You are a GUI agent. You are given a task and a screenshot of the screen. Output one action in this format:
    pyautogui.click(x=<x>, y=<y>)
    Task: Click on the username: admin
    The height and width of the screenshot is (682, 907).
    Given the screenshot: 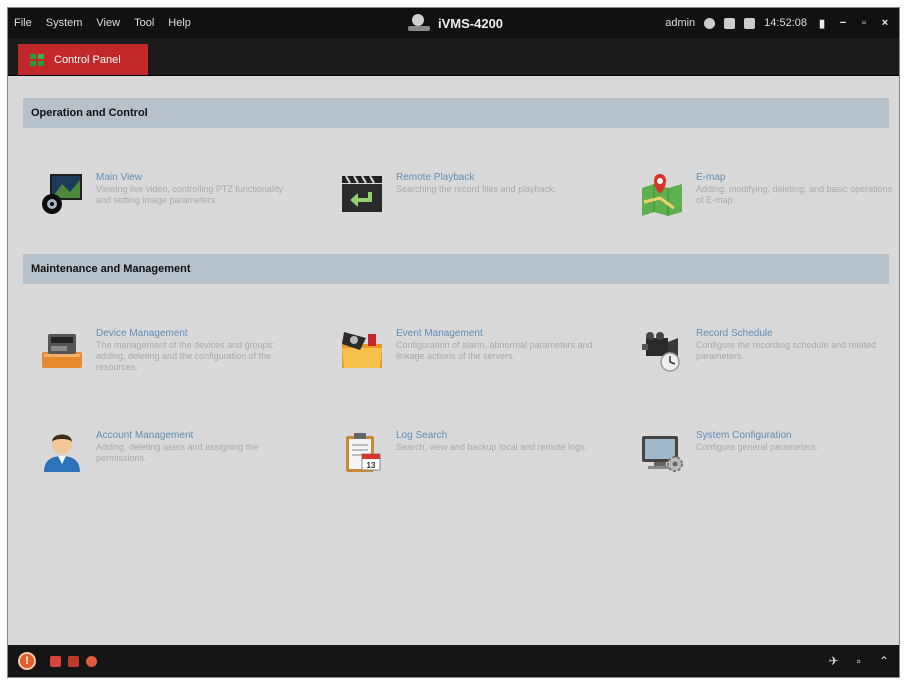 What is the action you would take?
    pyautogui.click(x=680, y=23)
    